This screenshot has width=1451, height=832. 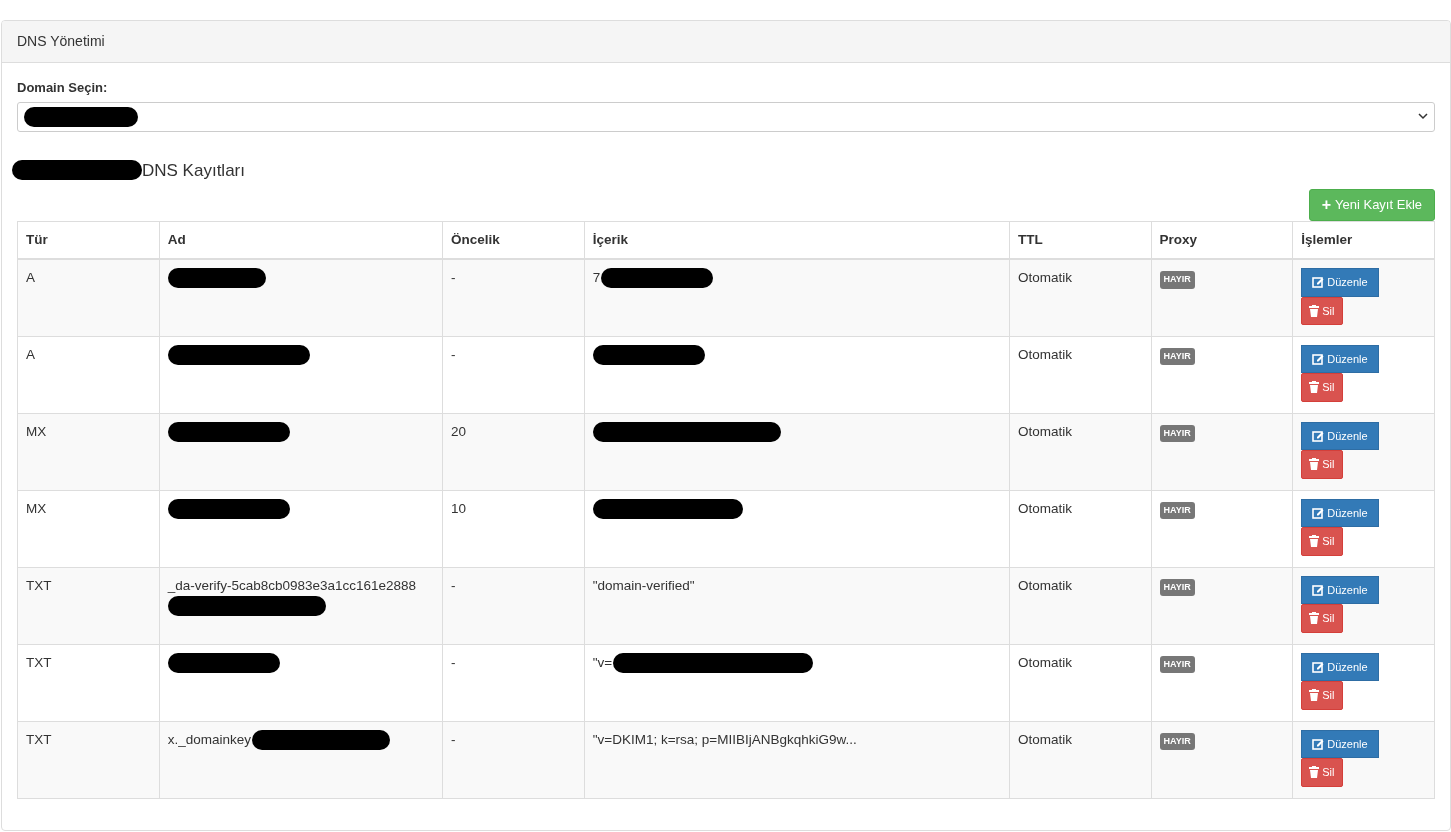 What do you see at coordinates (292, 585) in the screenshot?
I see `table-cell-text: _da-verify-5cab8cb0983e3a1cc161e2888` at bounding box center [292, 585].